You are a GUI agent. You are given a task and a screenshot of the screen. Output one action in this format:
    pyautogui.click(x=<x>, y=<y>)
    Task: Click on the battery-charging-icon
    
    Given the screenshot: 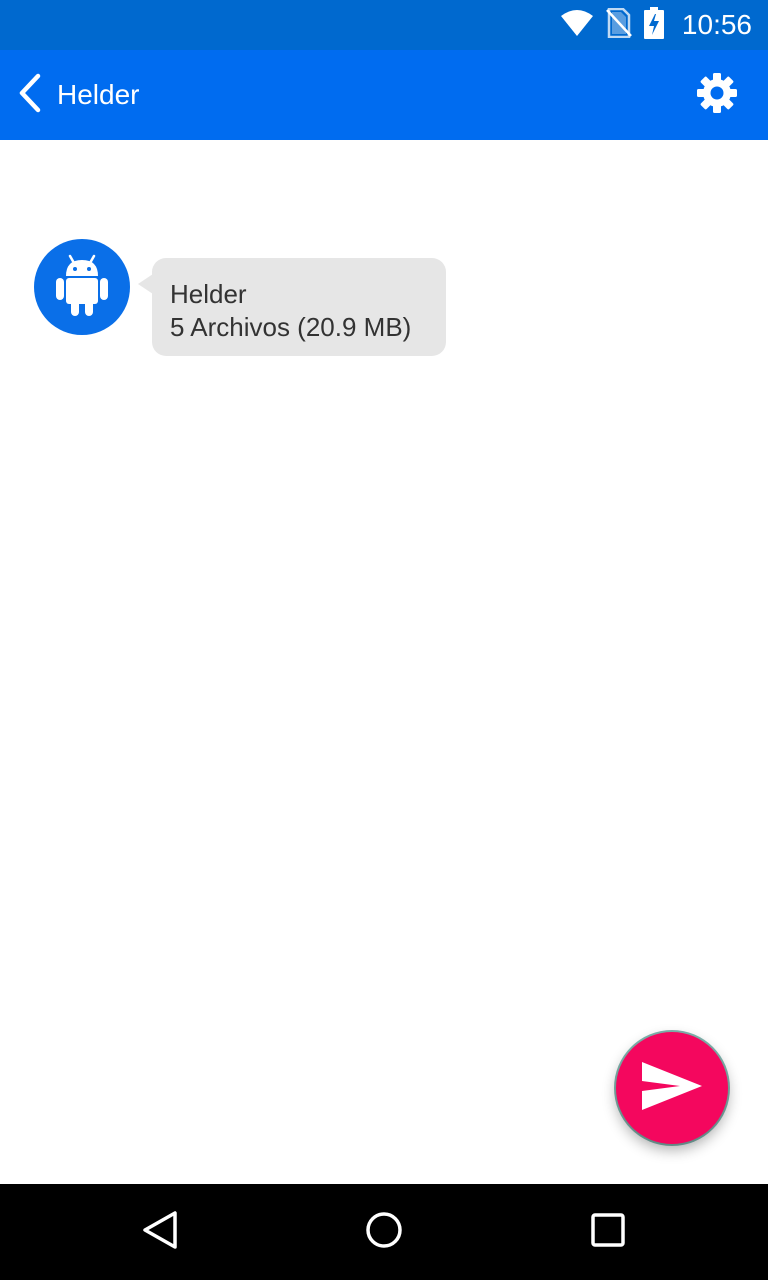 What is the action you would take?
    pyautogui.click(x=653, y=25)
    